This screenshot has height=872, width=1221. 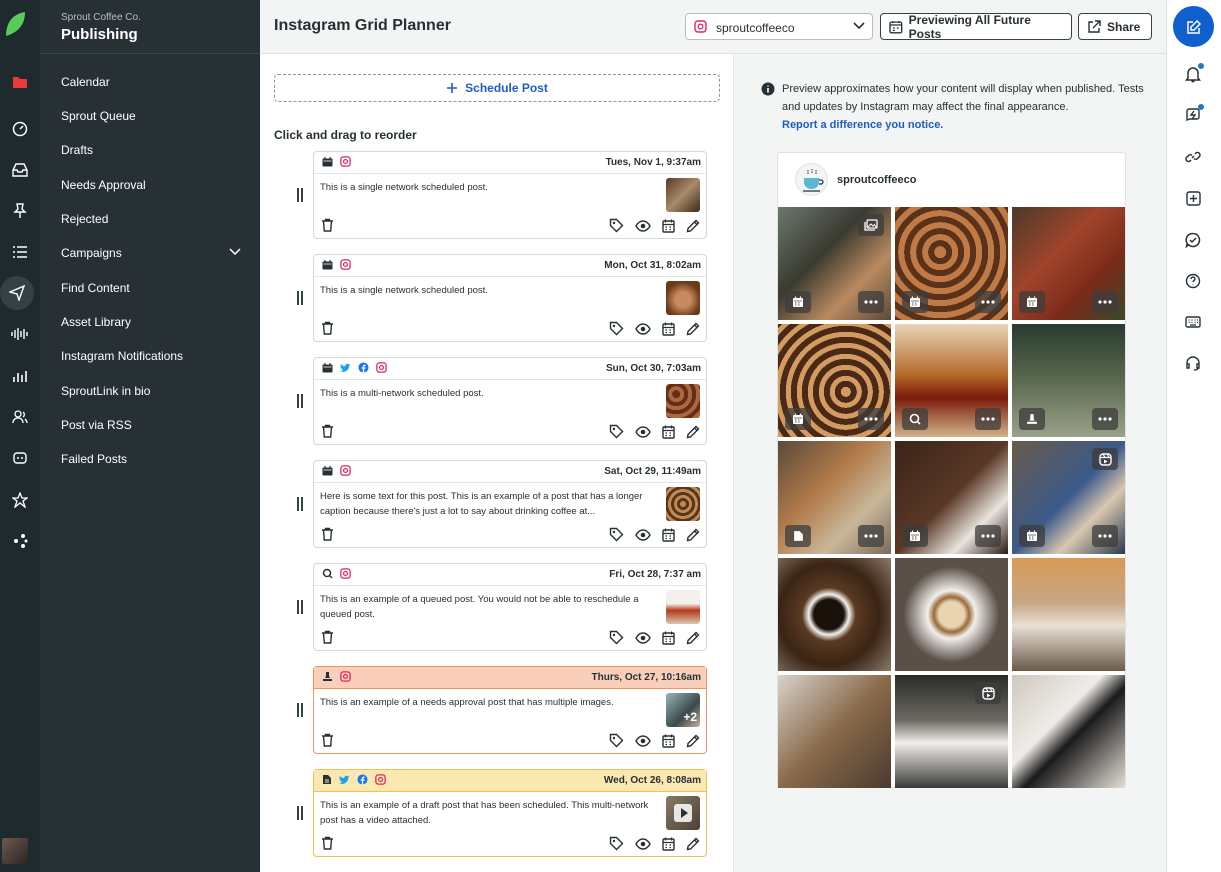 What do you see at coordinates (20, 458) in the screenshot?
I see `rail-bot-icon` at bounding box center [20, 458].